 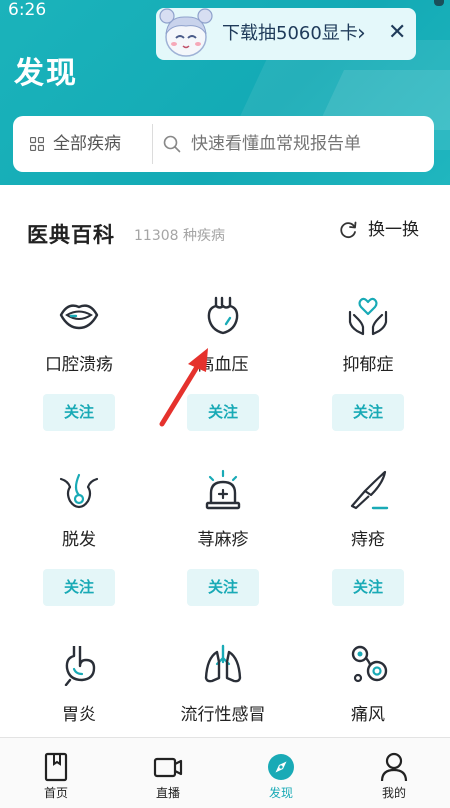 I want to click on search-icon, so click(x=172, y=144).